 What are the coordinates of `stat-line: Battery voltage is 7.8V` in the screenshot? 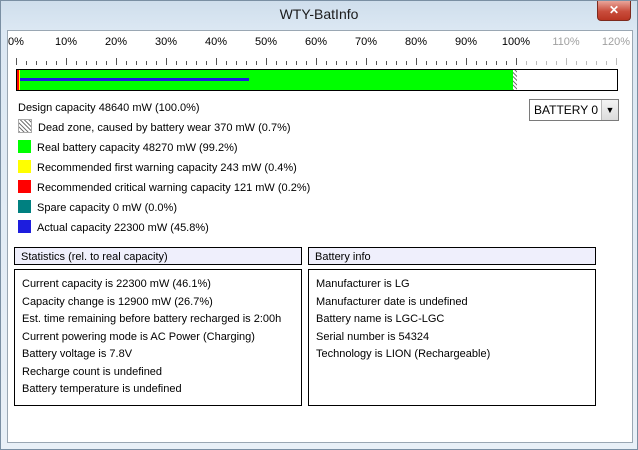 It's located at (77, 354).